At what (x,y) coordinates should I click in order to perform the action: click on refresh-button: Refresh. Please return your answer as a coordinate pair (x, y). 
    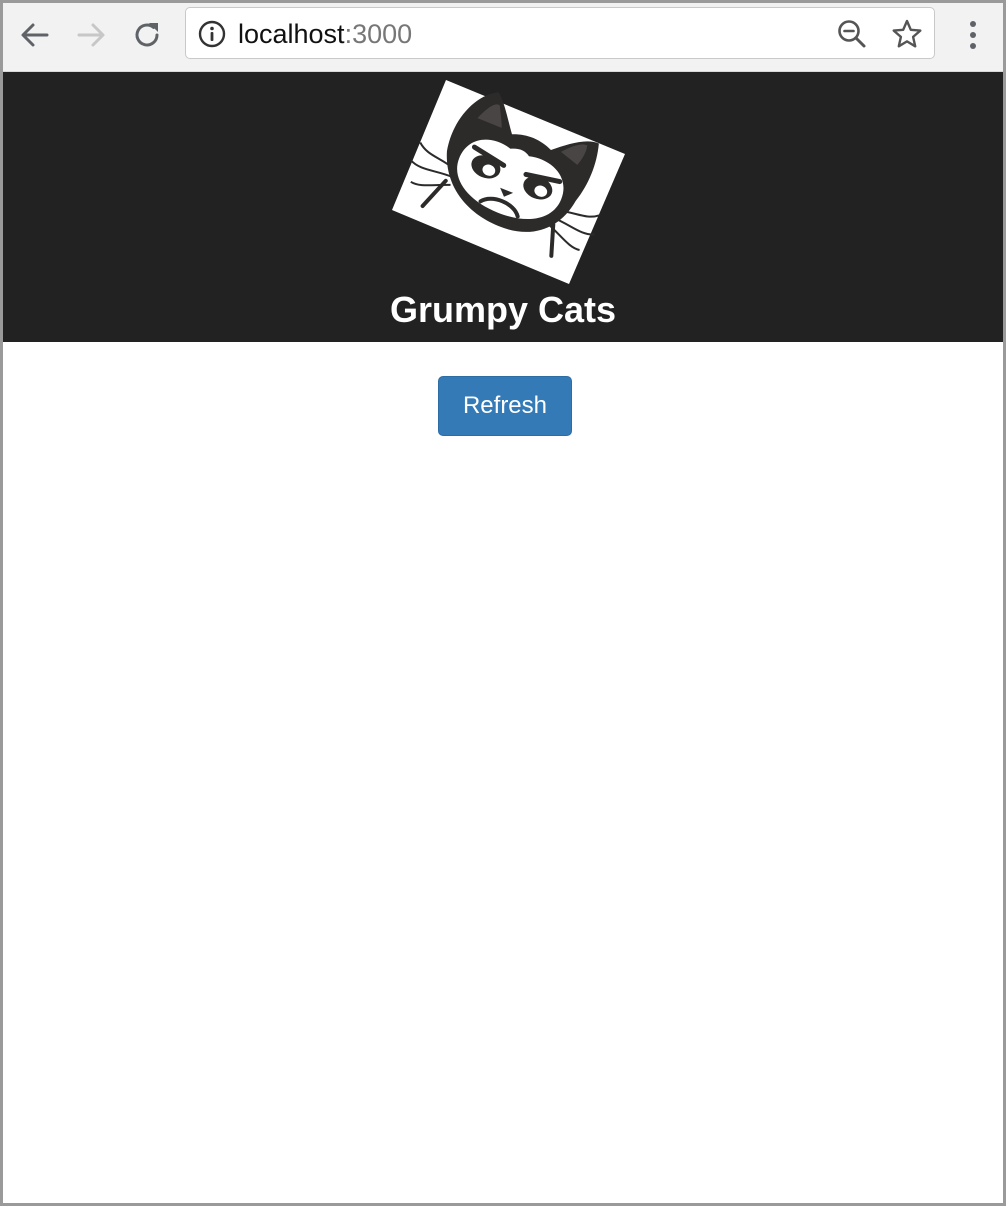
    Looking at the image, I should click on (505, 406).